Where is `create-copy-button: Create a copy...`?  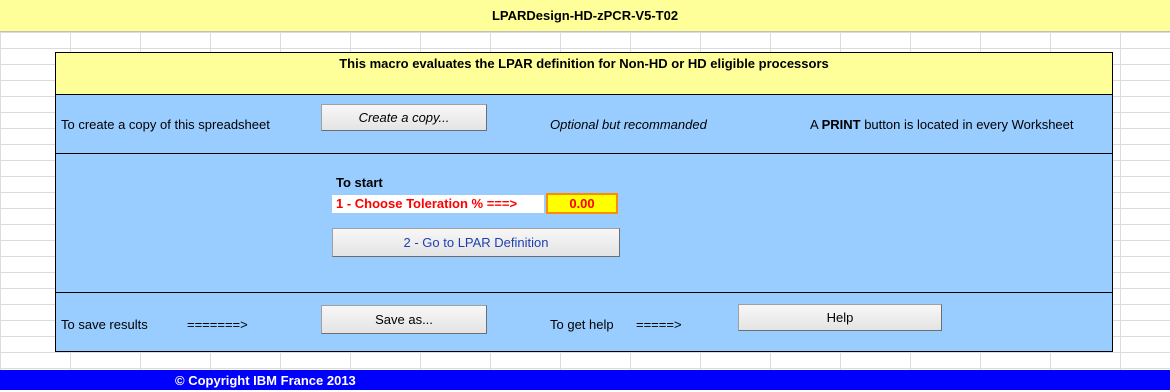 create-copy-button: Create a copy... is located at coordinates (404, 117).